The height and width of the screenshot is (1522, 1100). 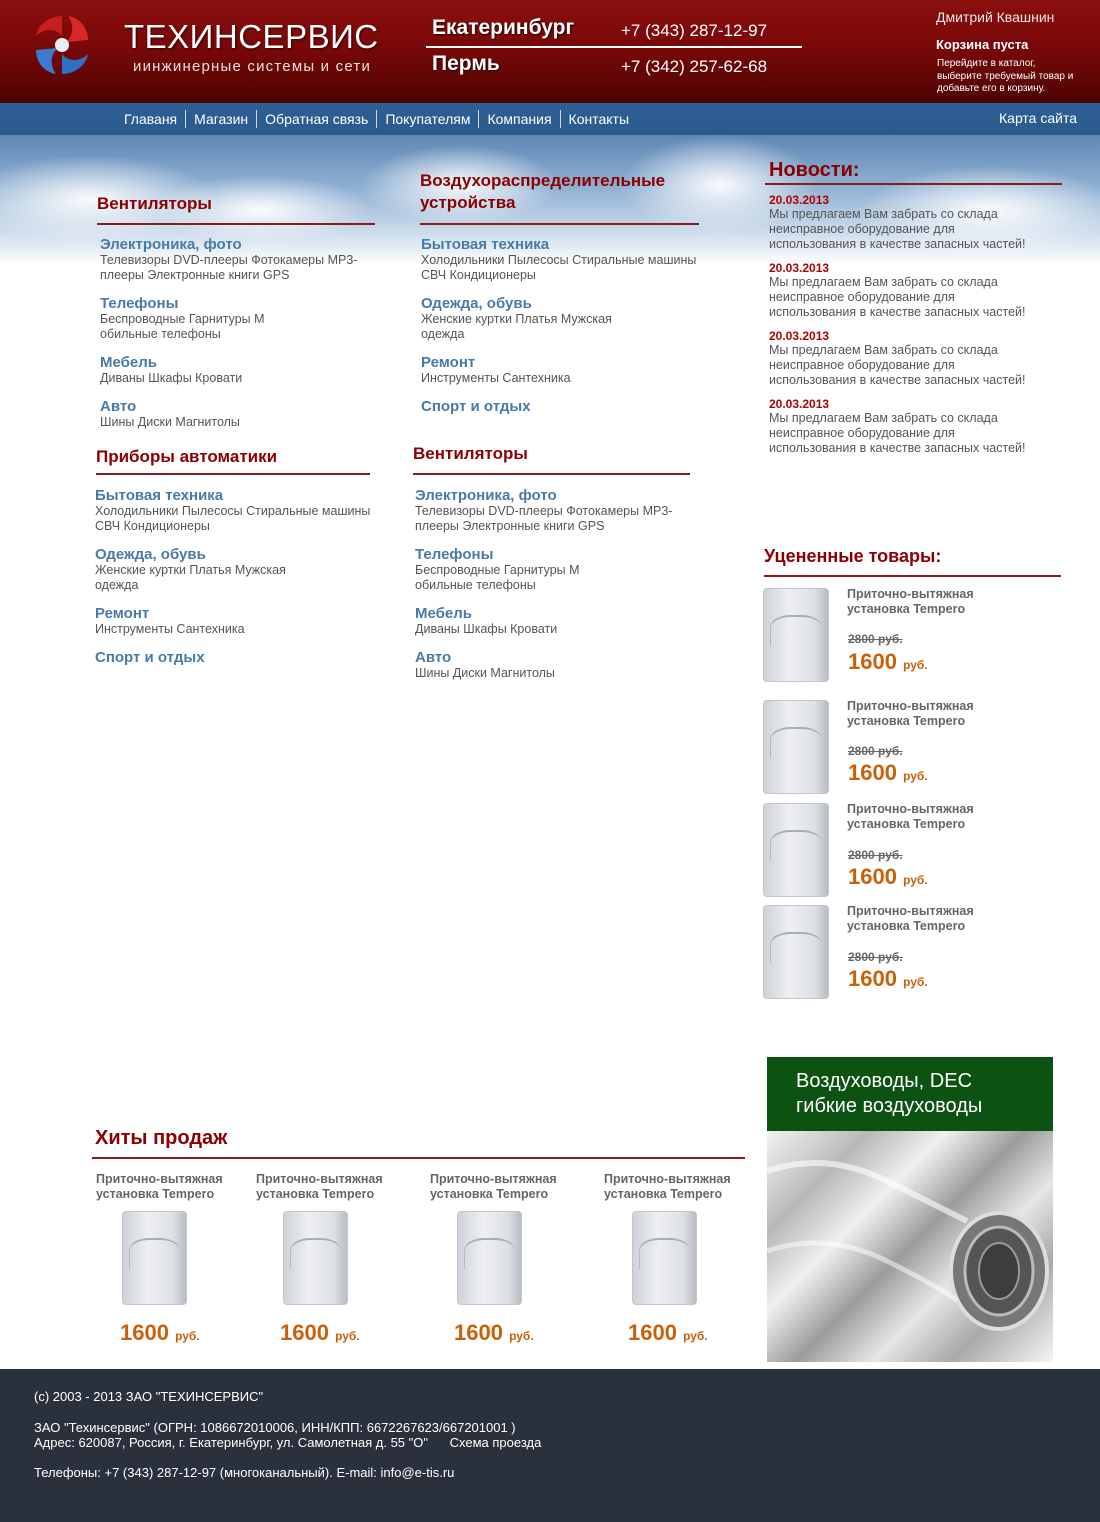 What do you see at coordinates (252, 66) in the screenshot?
I see `brand-tagline: иинжинерные системы и сети` at bounding box center [252, 66].